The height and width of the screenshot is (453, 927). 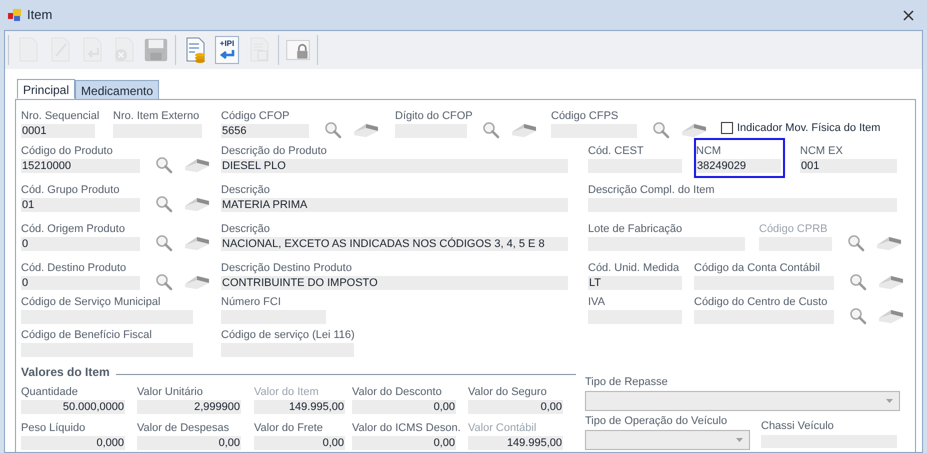 What do you see at coordinates (53, 428) in the screenshot?
I see `field-label: Peso Líquido` at bounding box center [53, 428].